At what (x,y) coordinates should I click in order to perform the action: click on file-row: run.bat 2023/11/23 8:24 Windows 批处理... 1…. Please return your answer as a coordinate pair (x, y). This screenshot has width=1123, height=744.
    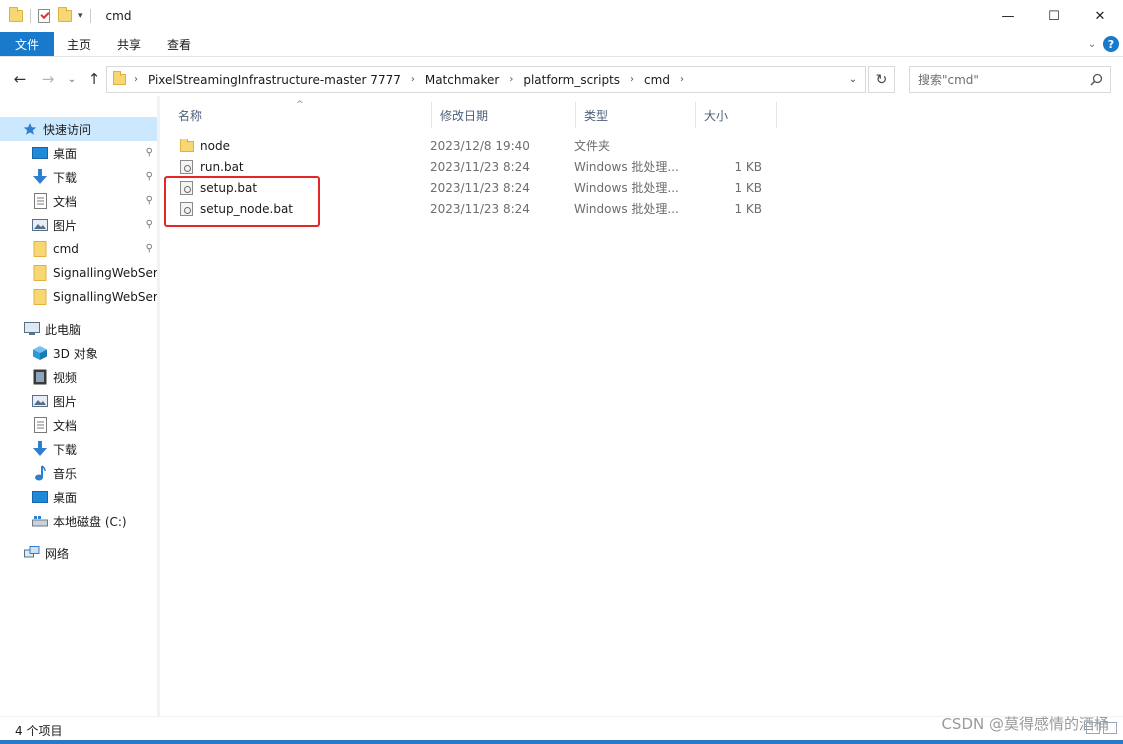
    Looking at the image, I should click on (466, 166).